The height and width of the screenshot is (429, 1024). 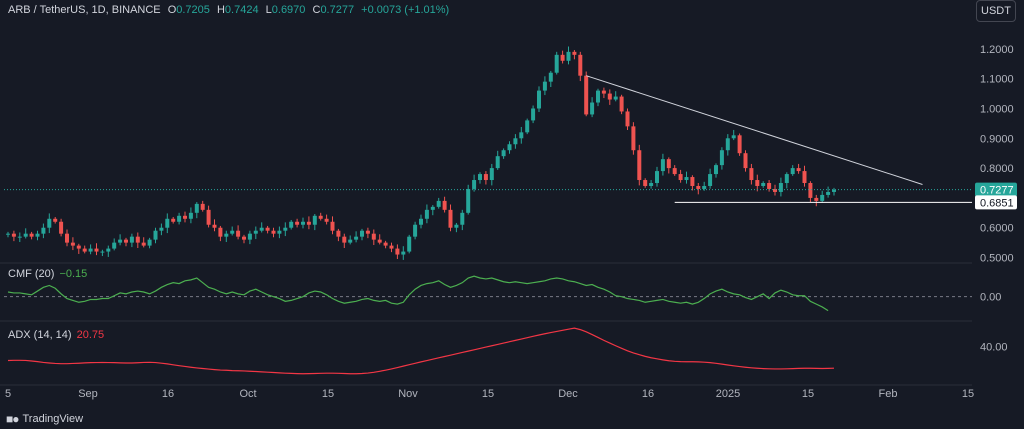 I want to click on currency-button: USDT, so click(x=996, y=11).